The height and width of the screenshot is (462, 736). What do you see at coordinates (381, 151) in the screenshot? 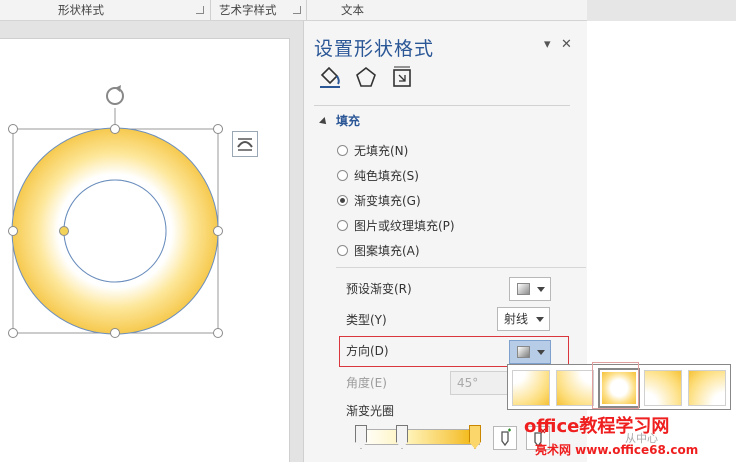
I see `radio-label: 无填充(N)` at bounding box center [381, 151].